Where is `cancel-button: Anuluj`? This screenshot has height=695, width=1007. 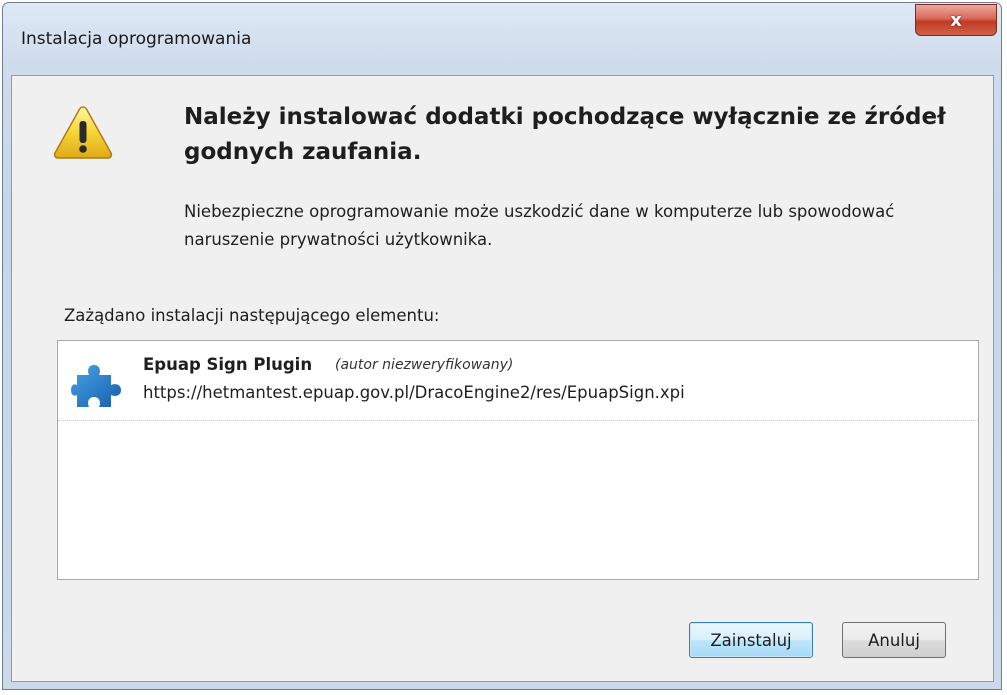
cancel-button: Anuluj is located at coordinates (894, 640).